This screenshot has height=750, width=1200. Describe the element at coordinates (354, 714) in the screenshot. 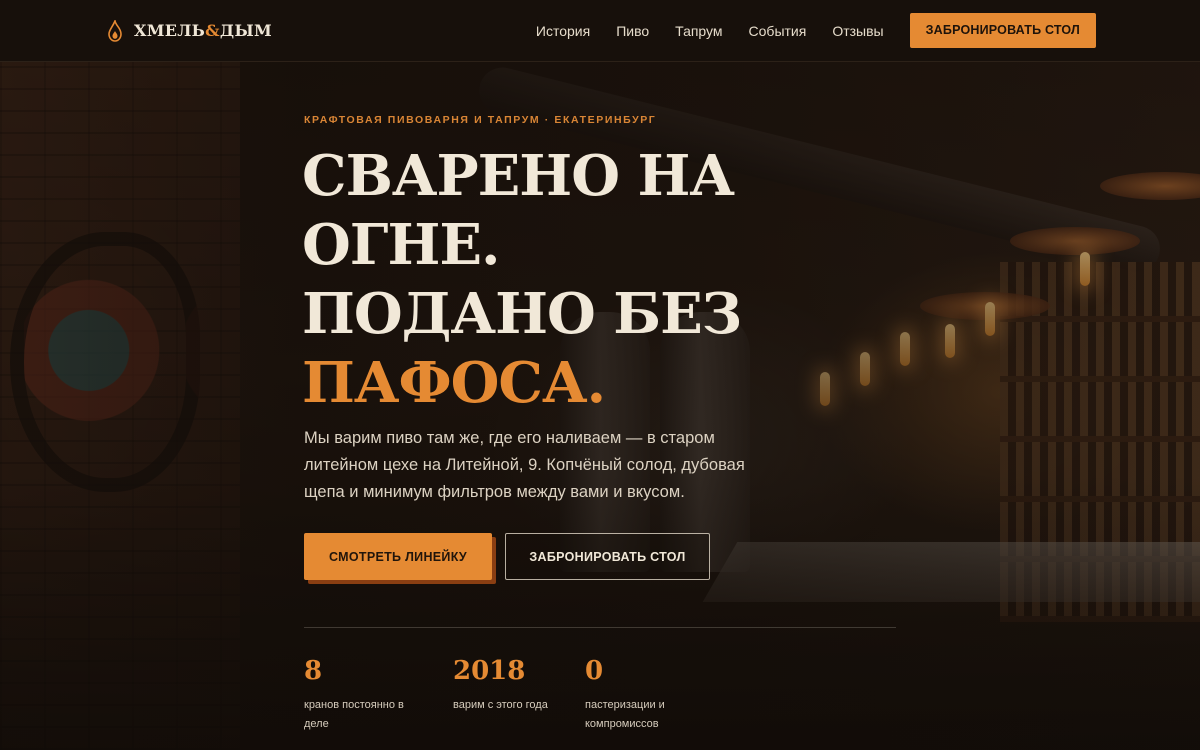

I see `stat-label: кранов постоянно в деле` at that location.